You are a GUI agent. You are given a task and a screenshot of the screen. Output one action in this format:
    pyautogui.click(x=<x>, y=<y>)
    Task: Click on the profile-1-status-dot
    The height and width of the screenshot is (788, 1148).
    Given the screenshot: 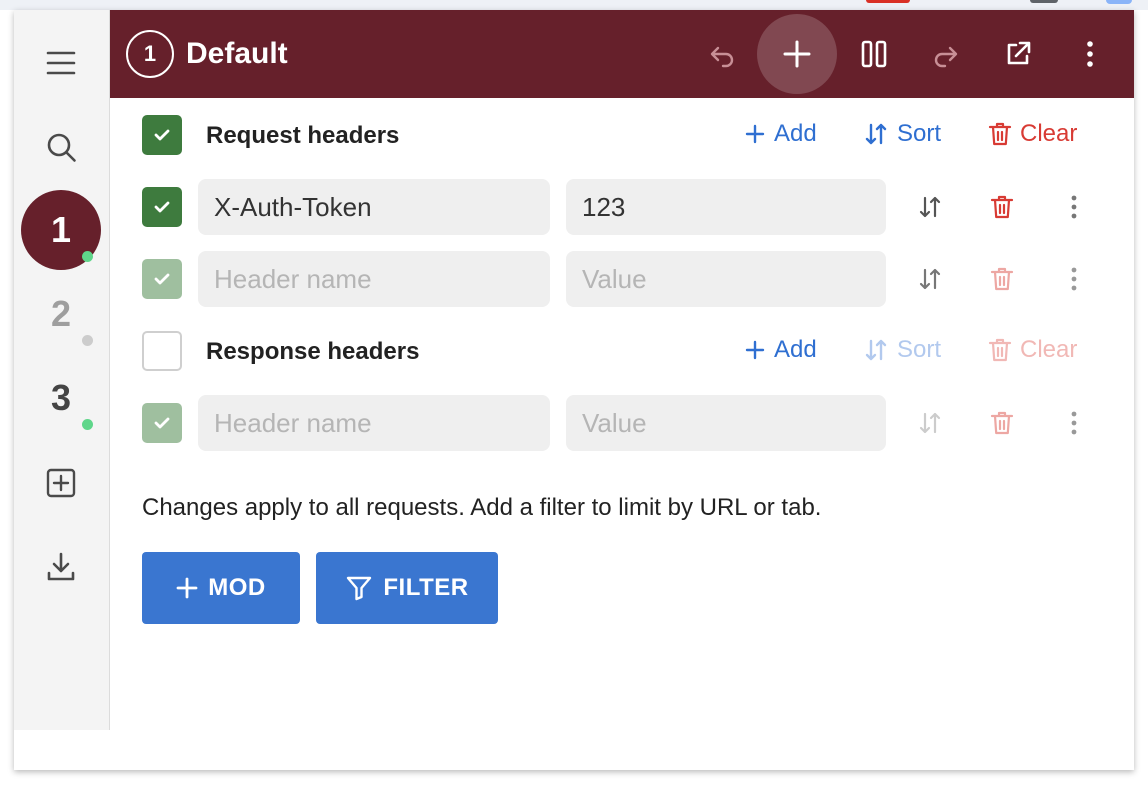 What is the action you would take?
    pyautogui.click(x=87, y=256)
    